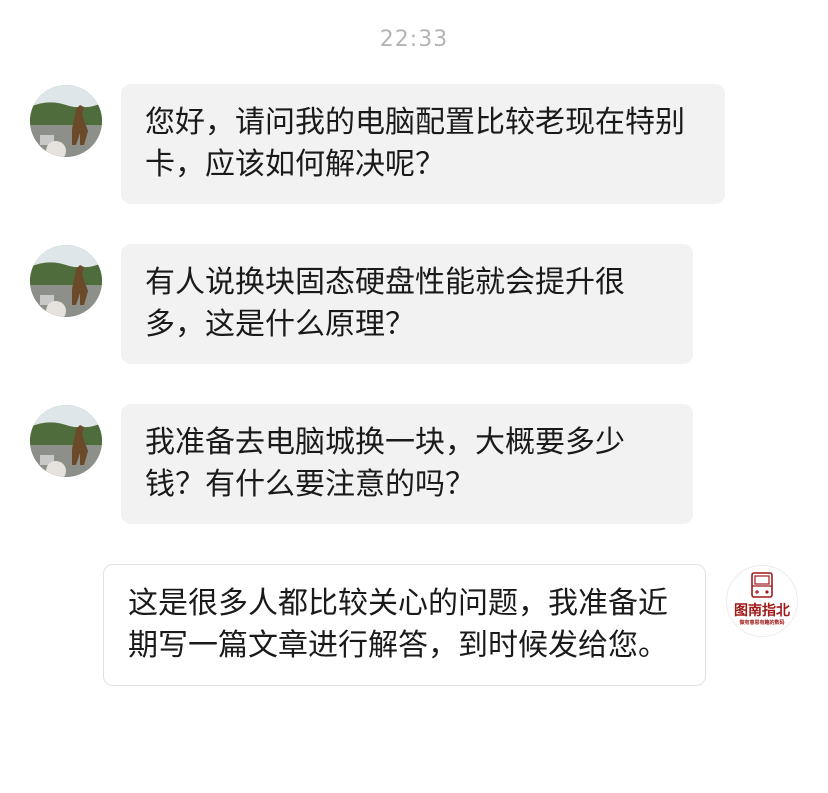 Image resolution: width=828 pixels, height=793 pixels. Describe the element at coordinates (762, 601) in the screenshot. I see `official-avatar: 图南指北 做有意思有趣的数码` at that location.